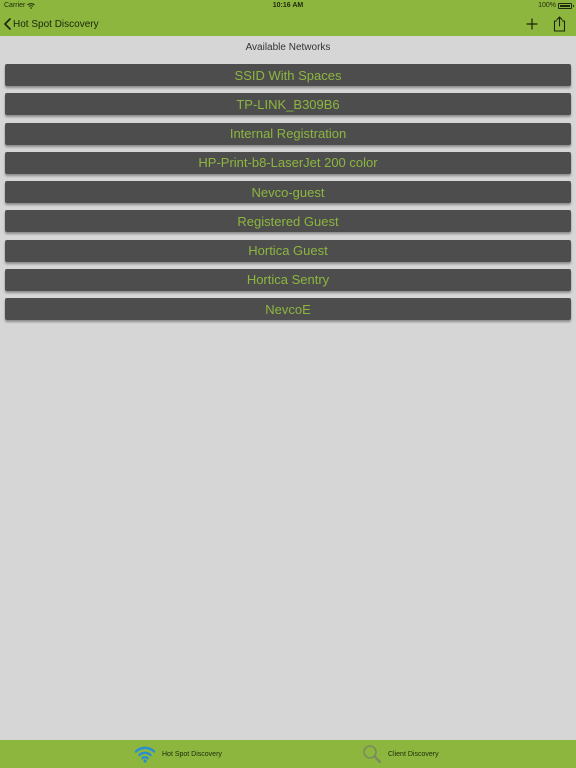 This screenshot has width=576, height=768. I want to click on network-button: NevcoE, so click(288, 309).